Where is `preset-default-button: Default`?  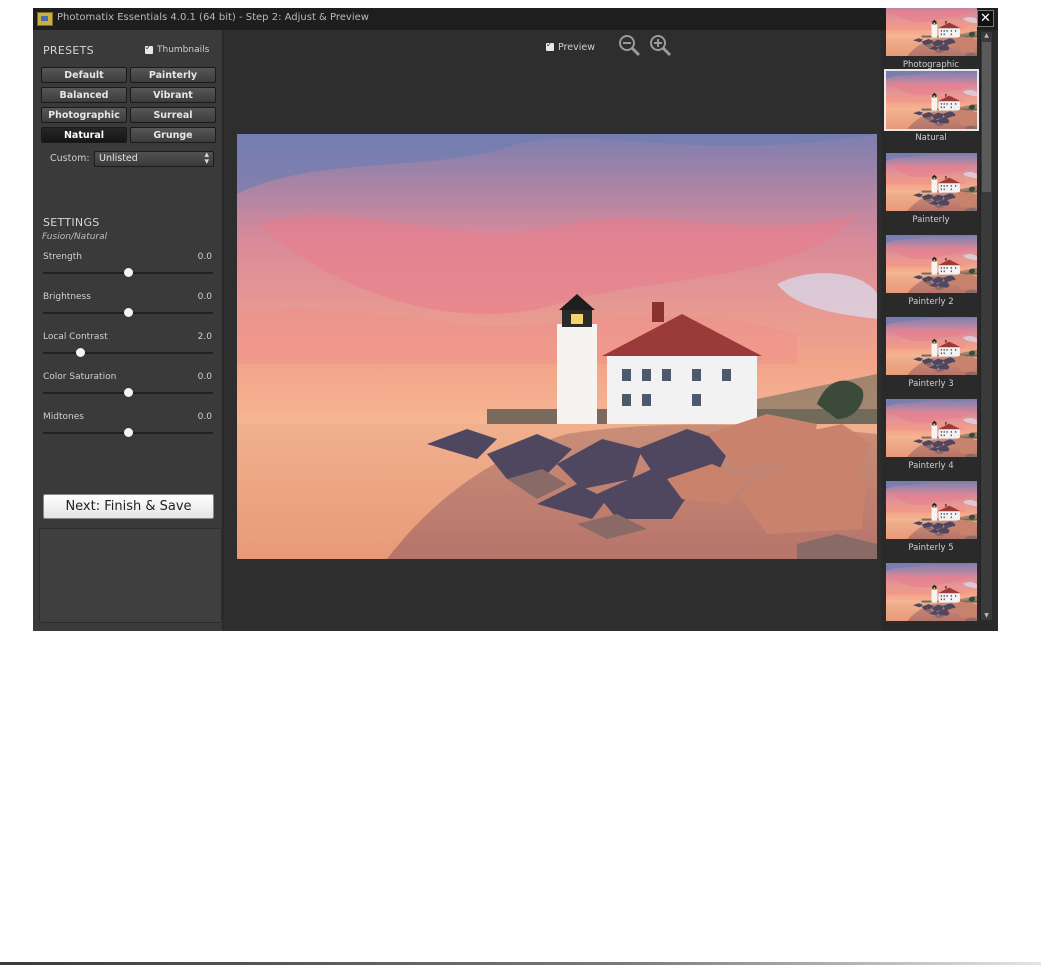 preset-default-button: Default is located at coordinates (84, 75).